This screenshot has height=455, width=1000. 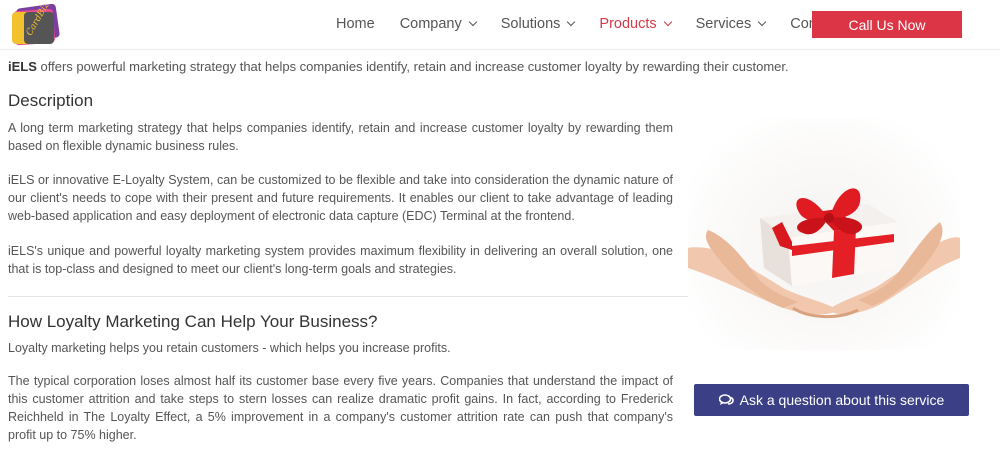 I want to click on ask-question-label: Ask a question about this service, so click(x=842, y=400).